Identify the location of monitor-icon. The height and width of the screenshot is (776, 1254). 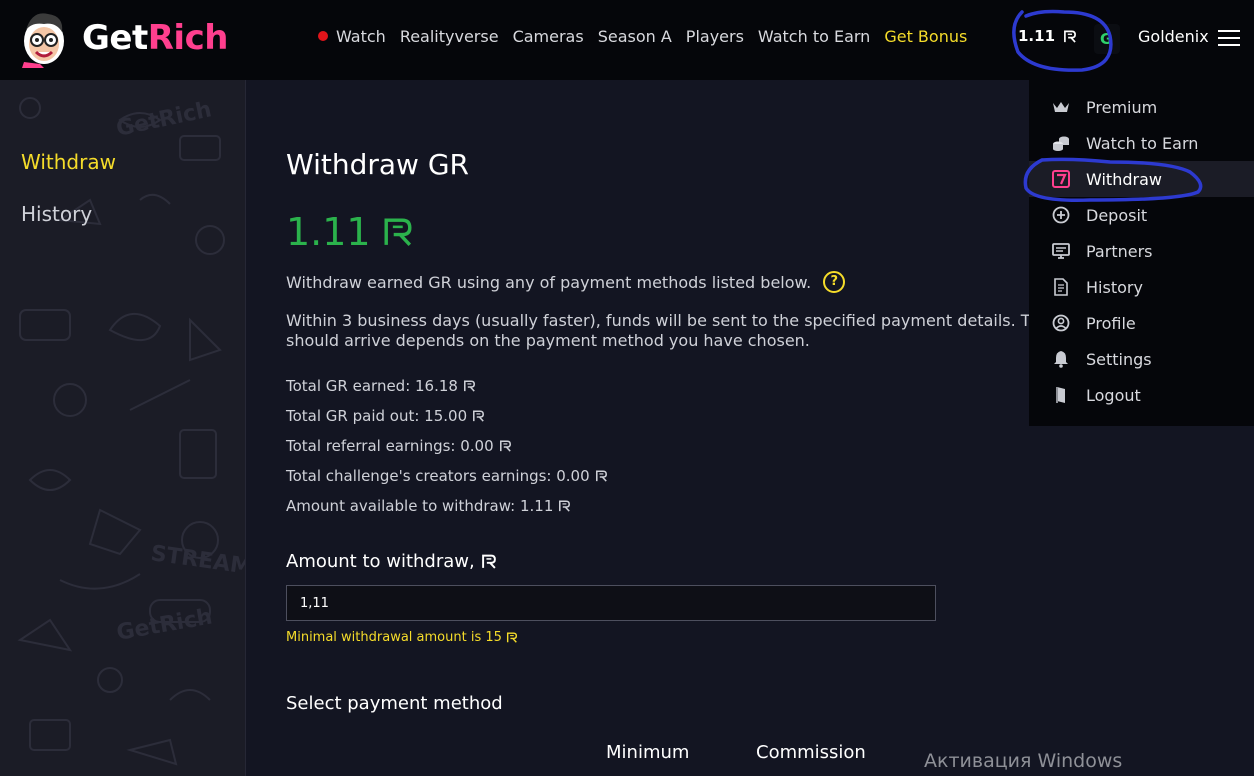
(1061, 251).